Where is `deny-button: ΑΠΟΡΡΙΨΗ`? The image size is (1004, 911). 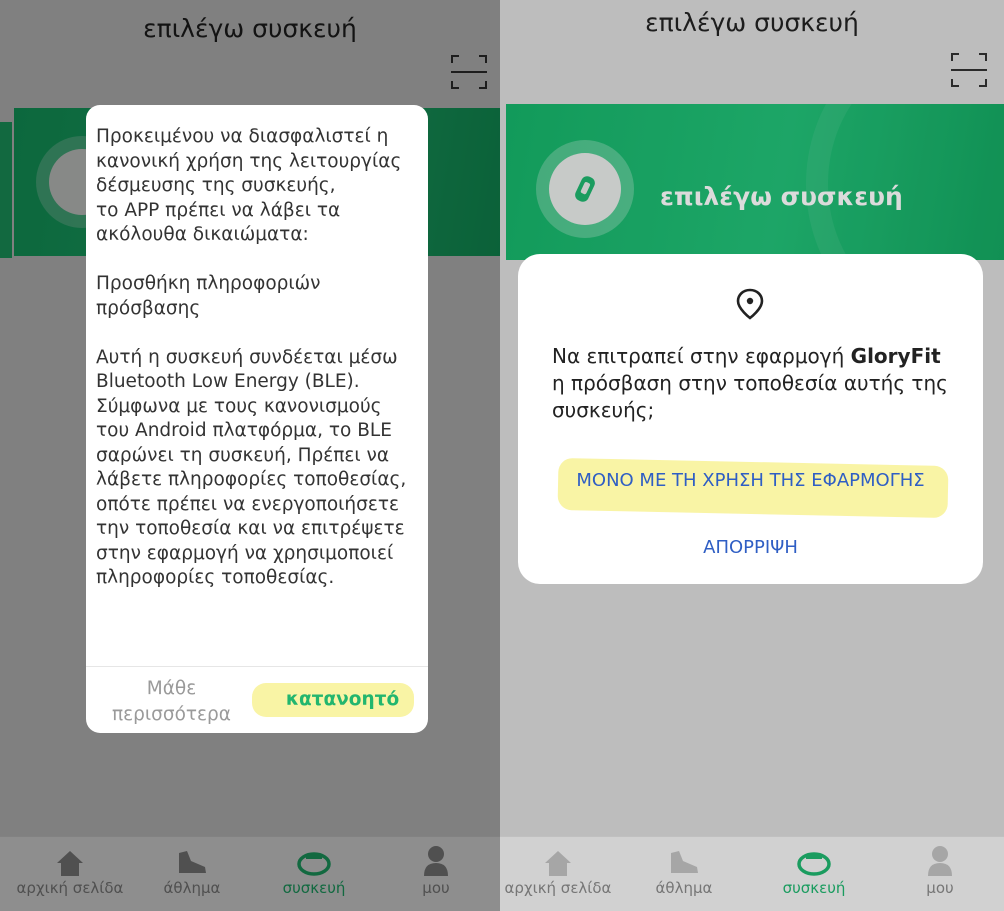
deny-button: ΑΠΟΡΡΙΨΗ is located at coordinates (750, 547).